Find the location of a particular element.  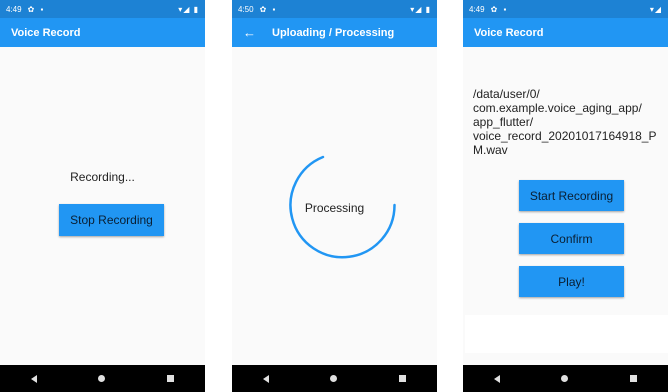

confirm-button: Confirm is located at coordinates (571, 238).